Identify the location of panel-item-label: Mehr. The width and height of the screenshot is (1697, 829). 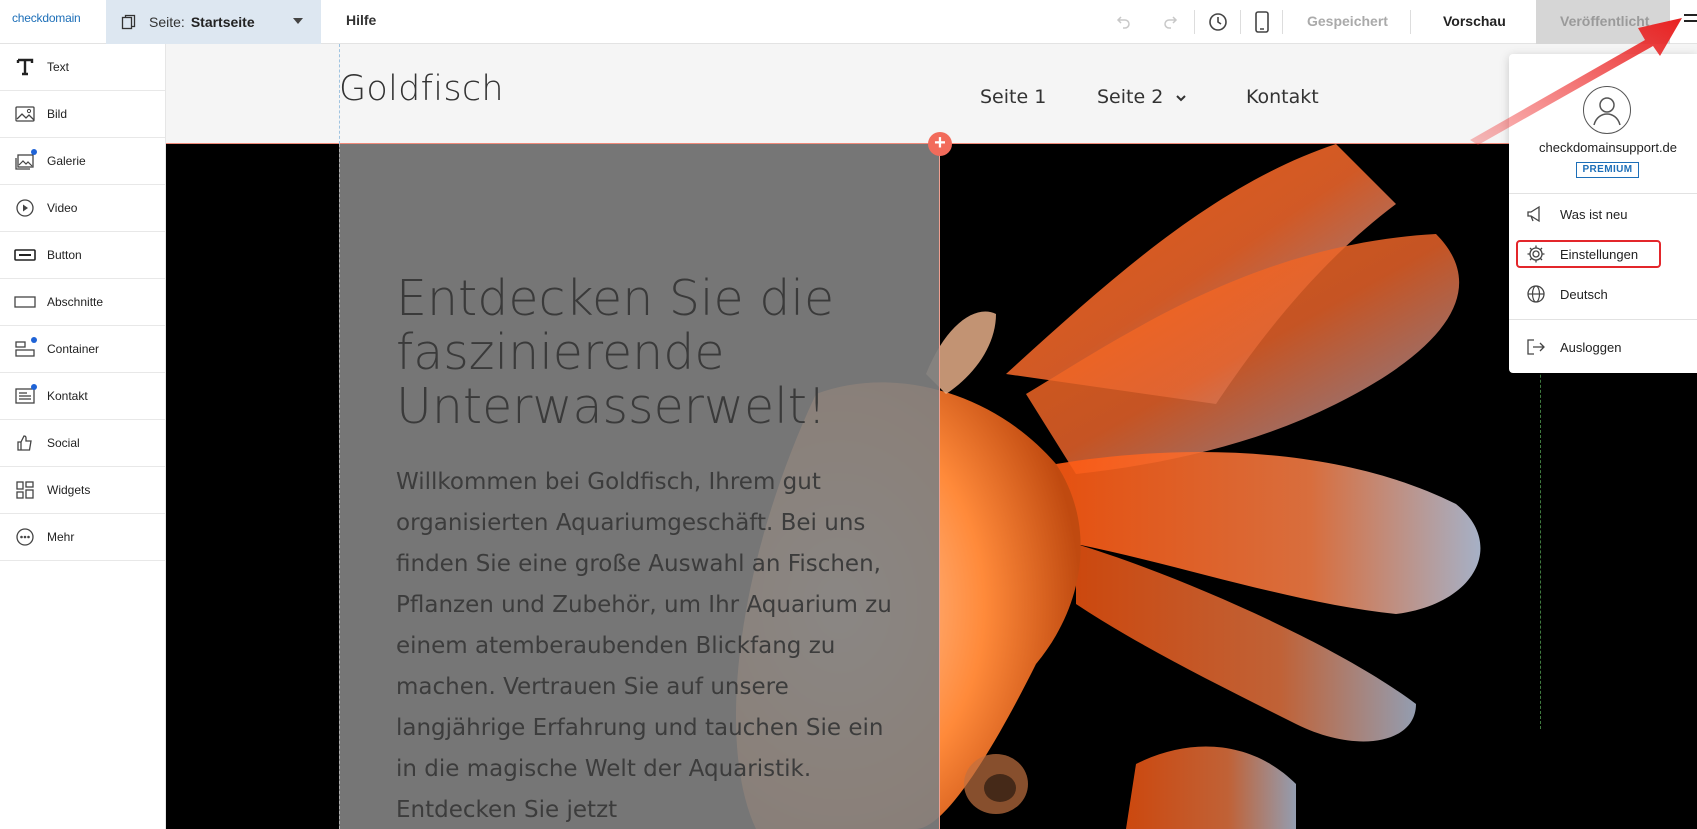
(61, 537).